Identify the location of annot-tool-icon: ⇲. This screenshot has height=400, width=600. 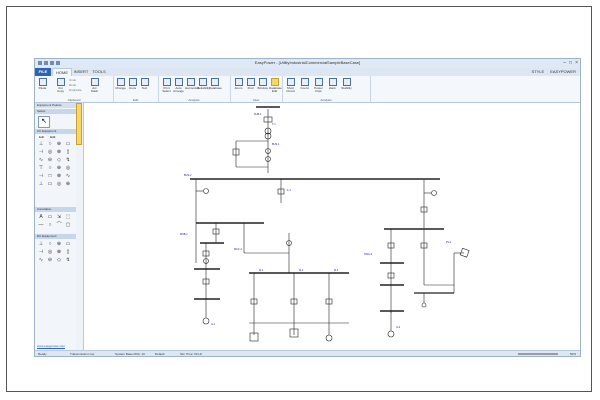
(59, 217).